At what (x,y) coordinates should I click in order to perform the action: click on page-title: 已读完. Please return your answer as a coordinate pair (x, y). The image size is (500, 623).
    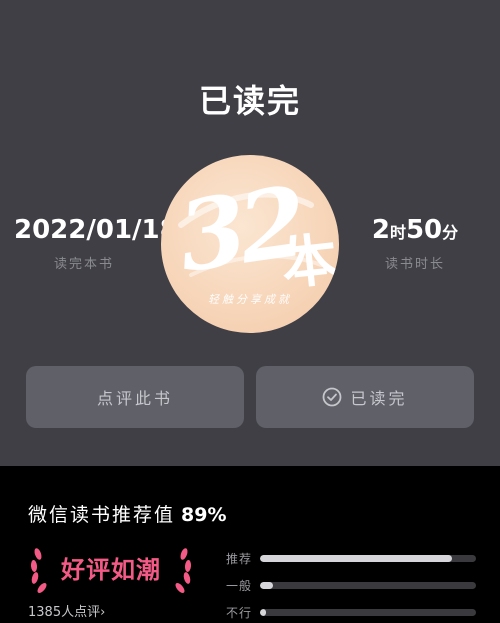
    Looking at the image, I should click on (249, 101).